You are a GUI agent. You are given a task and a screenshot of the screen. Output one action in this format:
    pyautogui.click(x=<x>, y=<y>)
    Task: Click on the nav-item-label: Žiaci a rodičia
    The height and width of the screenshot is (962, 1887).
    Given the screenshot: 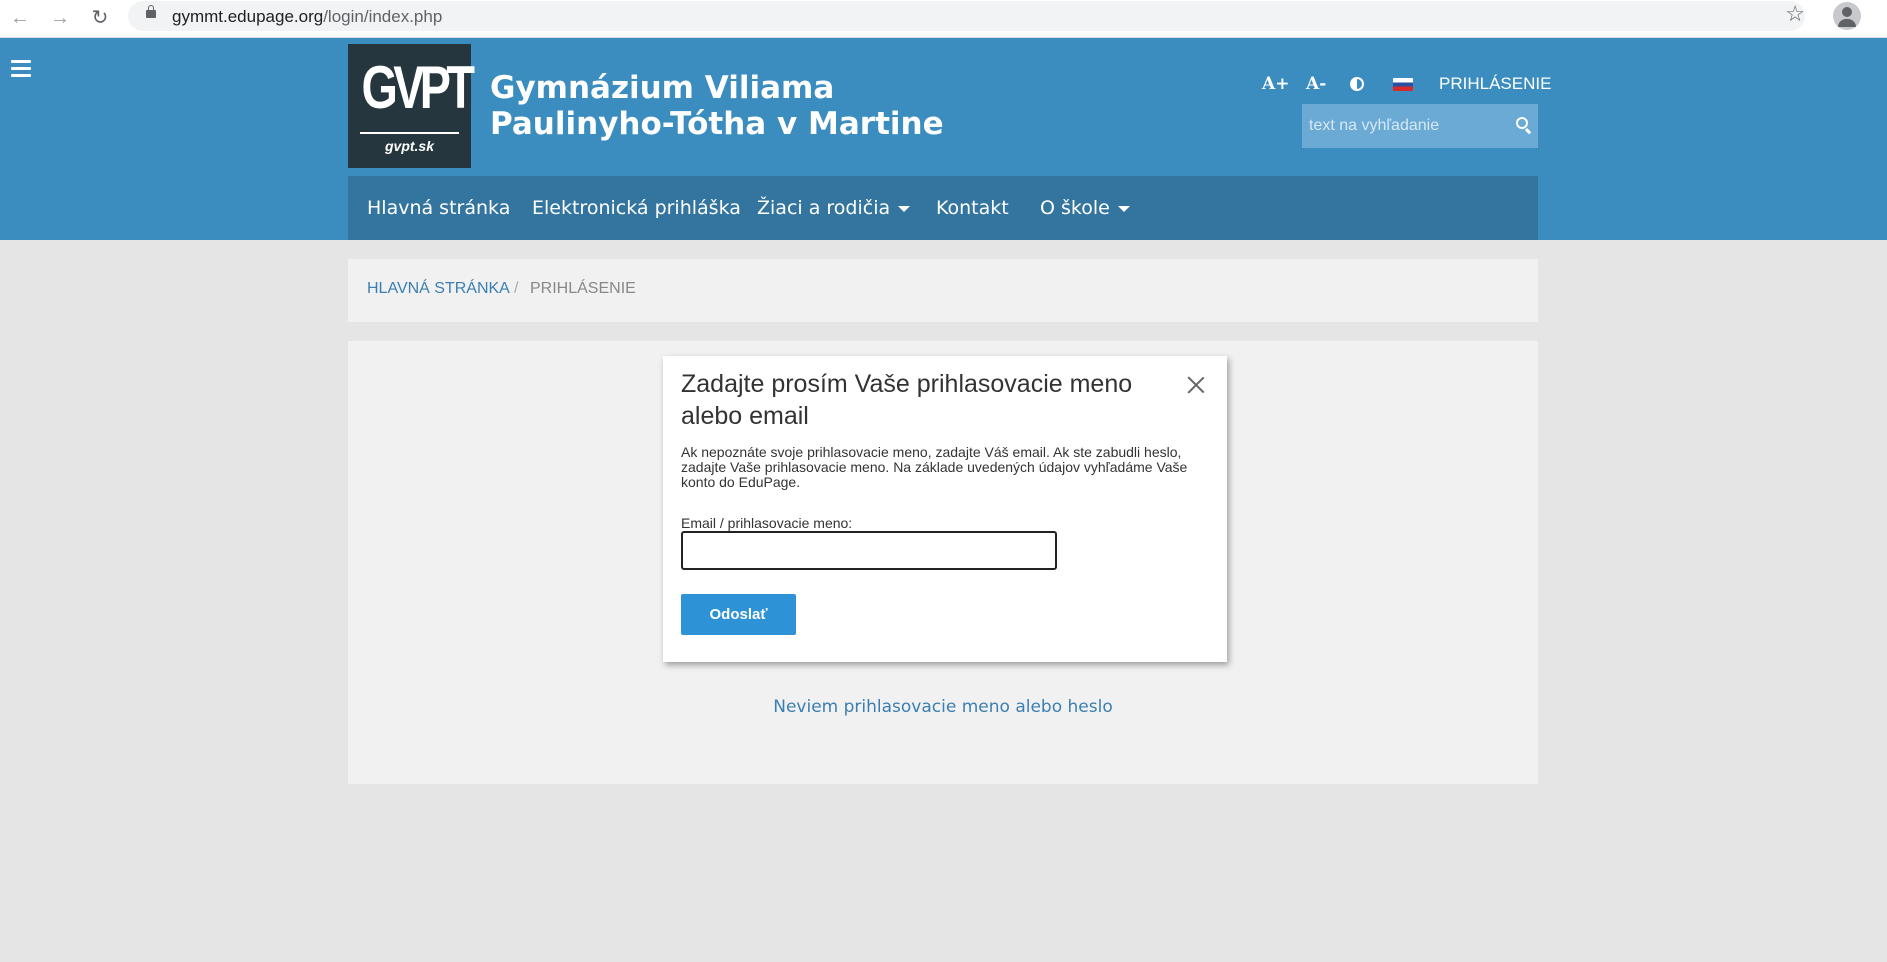 What is the action you would take?
    pyautogui.click(x=824, y=208)
    